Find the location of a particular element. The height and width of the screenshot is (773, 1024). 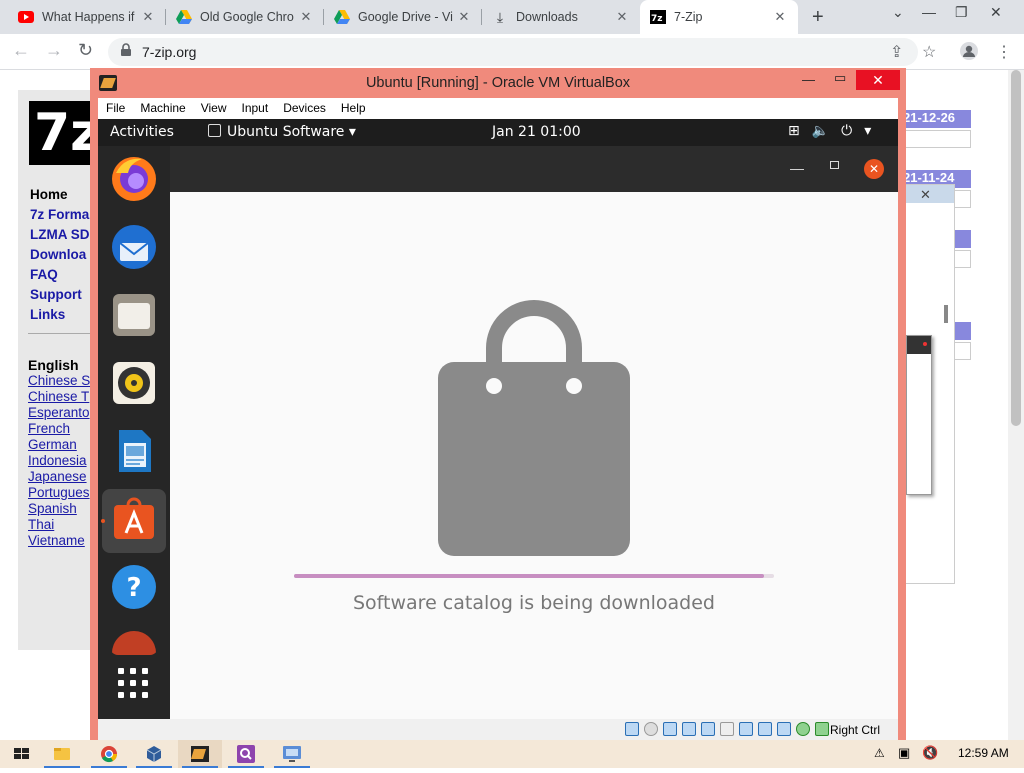

dialog-scroll-thumb is located at coordinates (946, 314).